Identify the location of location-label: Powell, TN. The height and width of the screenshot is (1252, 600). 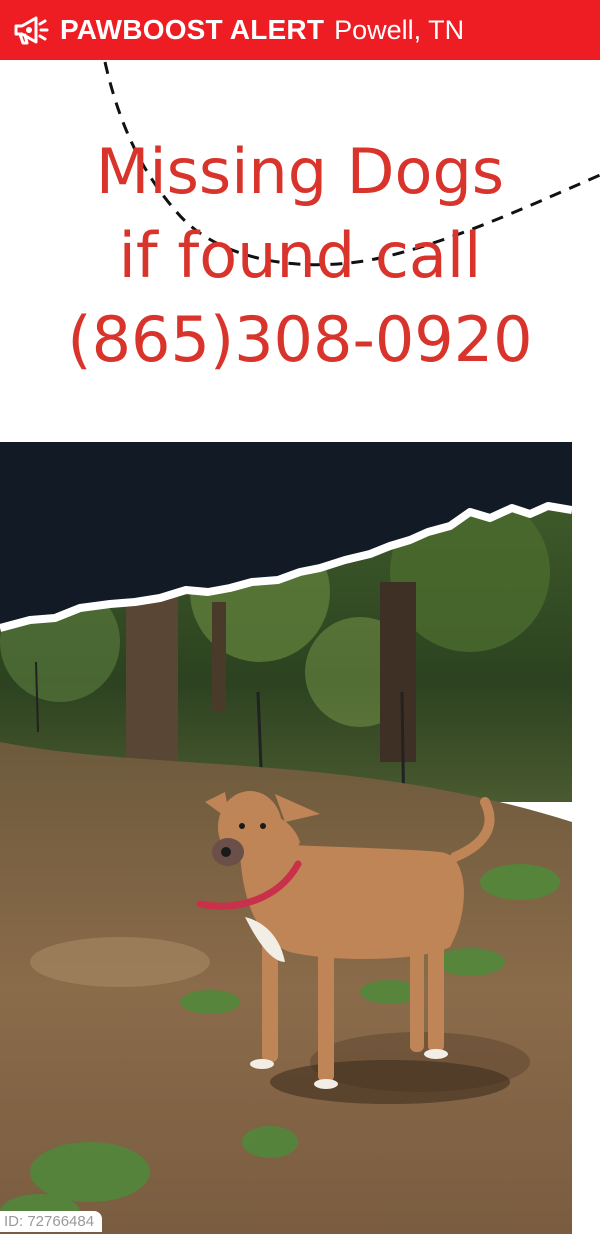
(399, 29).